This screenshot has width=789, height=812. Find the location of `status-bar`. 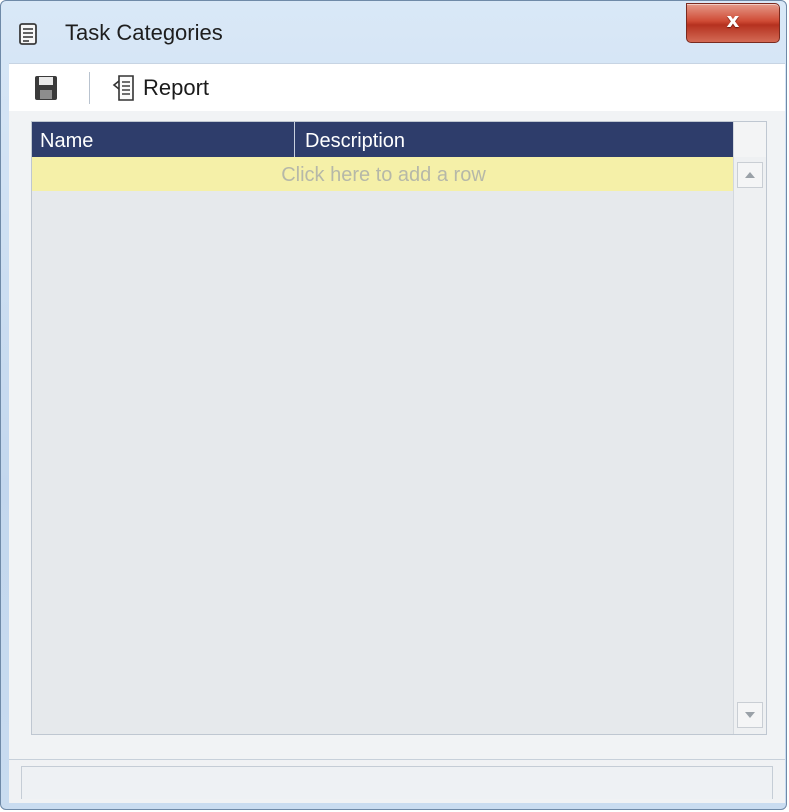

status-bar is located at coordinates (397, 781).